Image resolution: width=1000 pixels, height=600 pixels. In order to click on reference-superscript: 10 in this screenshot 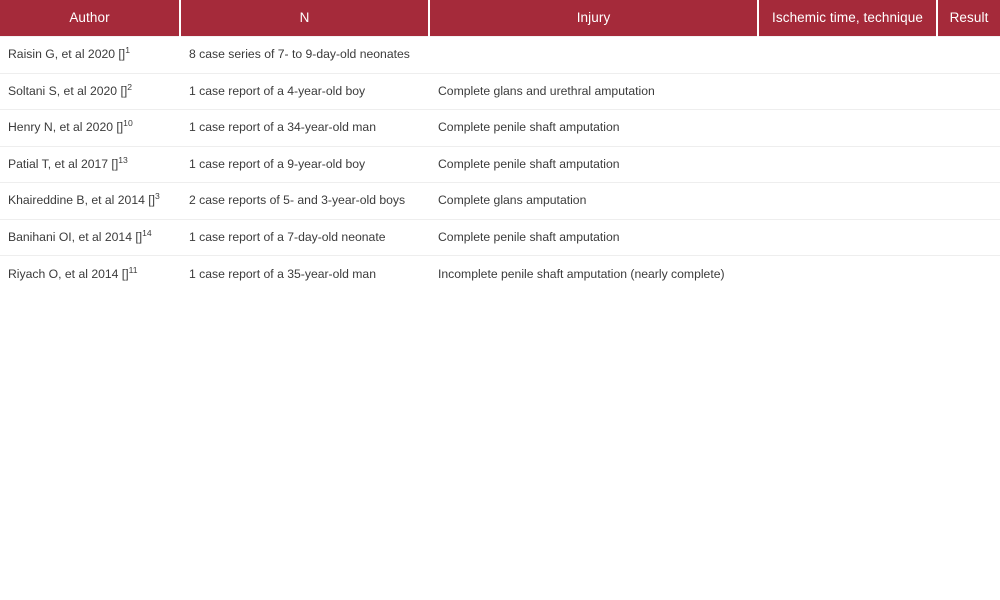, I will do `click(128, 123)`.